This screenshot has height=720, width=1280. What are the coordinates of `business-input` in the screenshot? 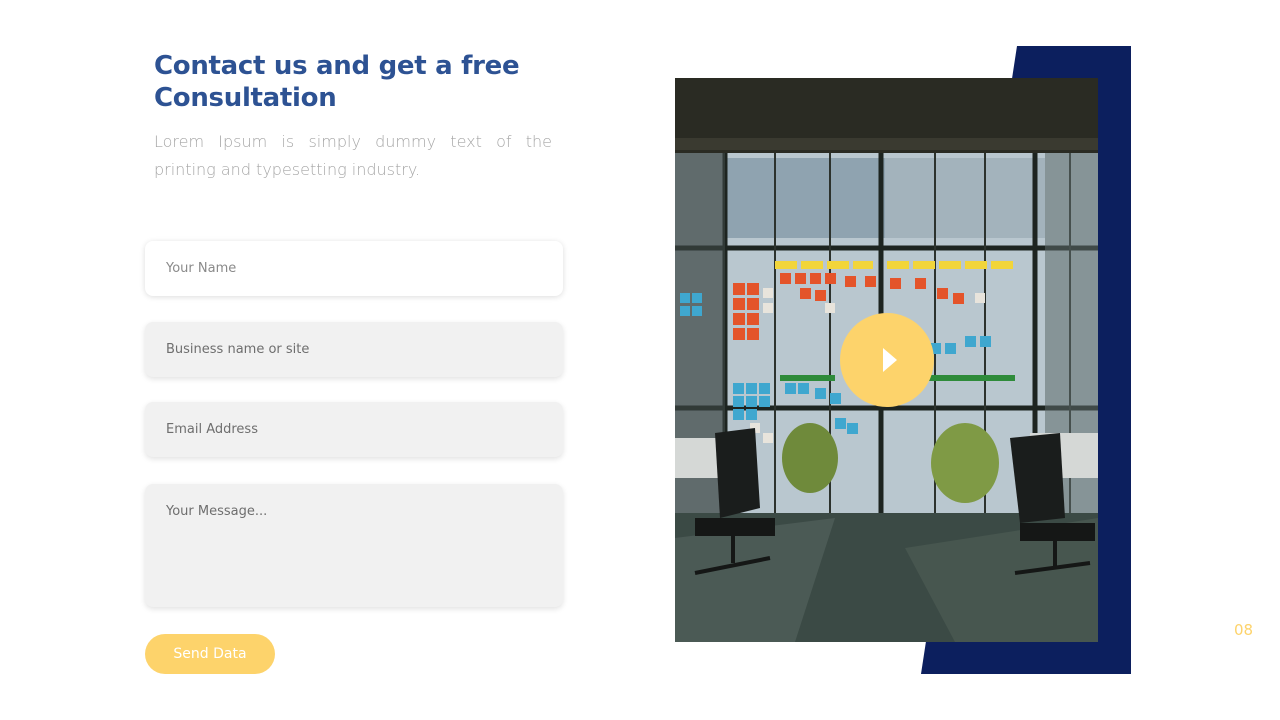 It's located at (354, 349).